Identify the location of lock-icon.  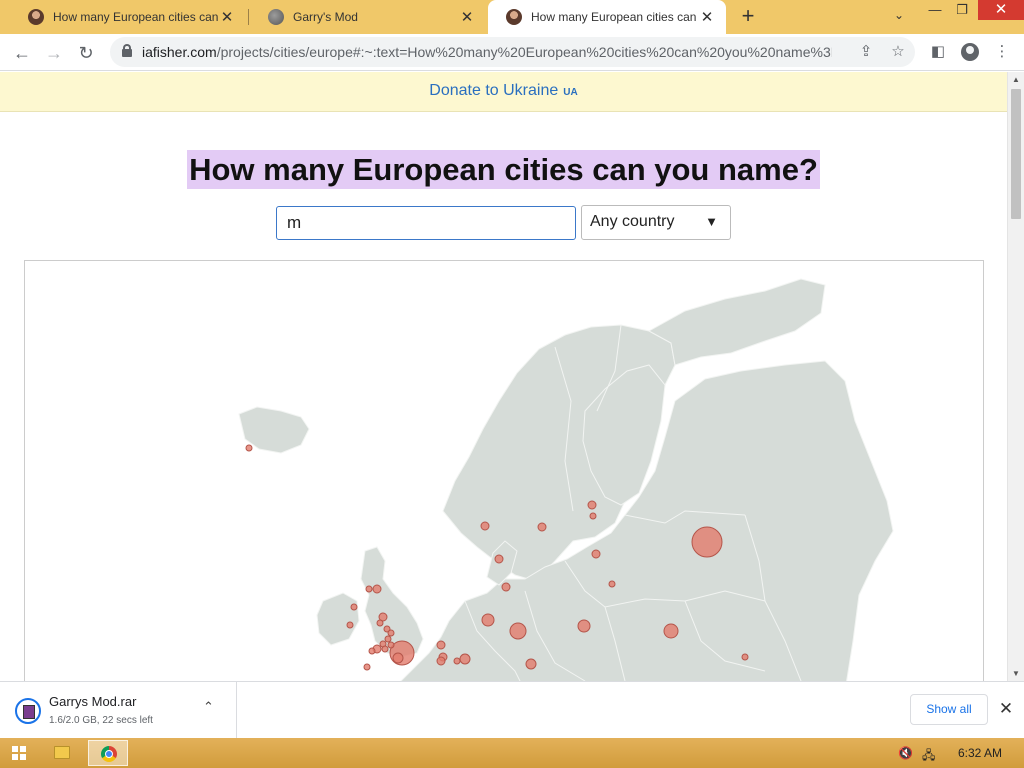
(127, 50).